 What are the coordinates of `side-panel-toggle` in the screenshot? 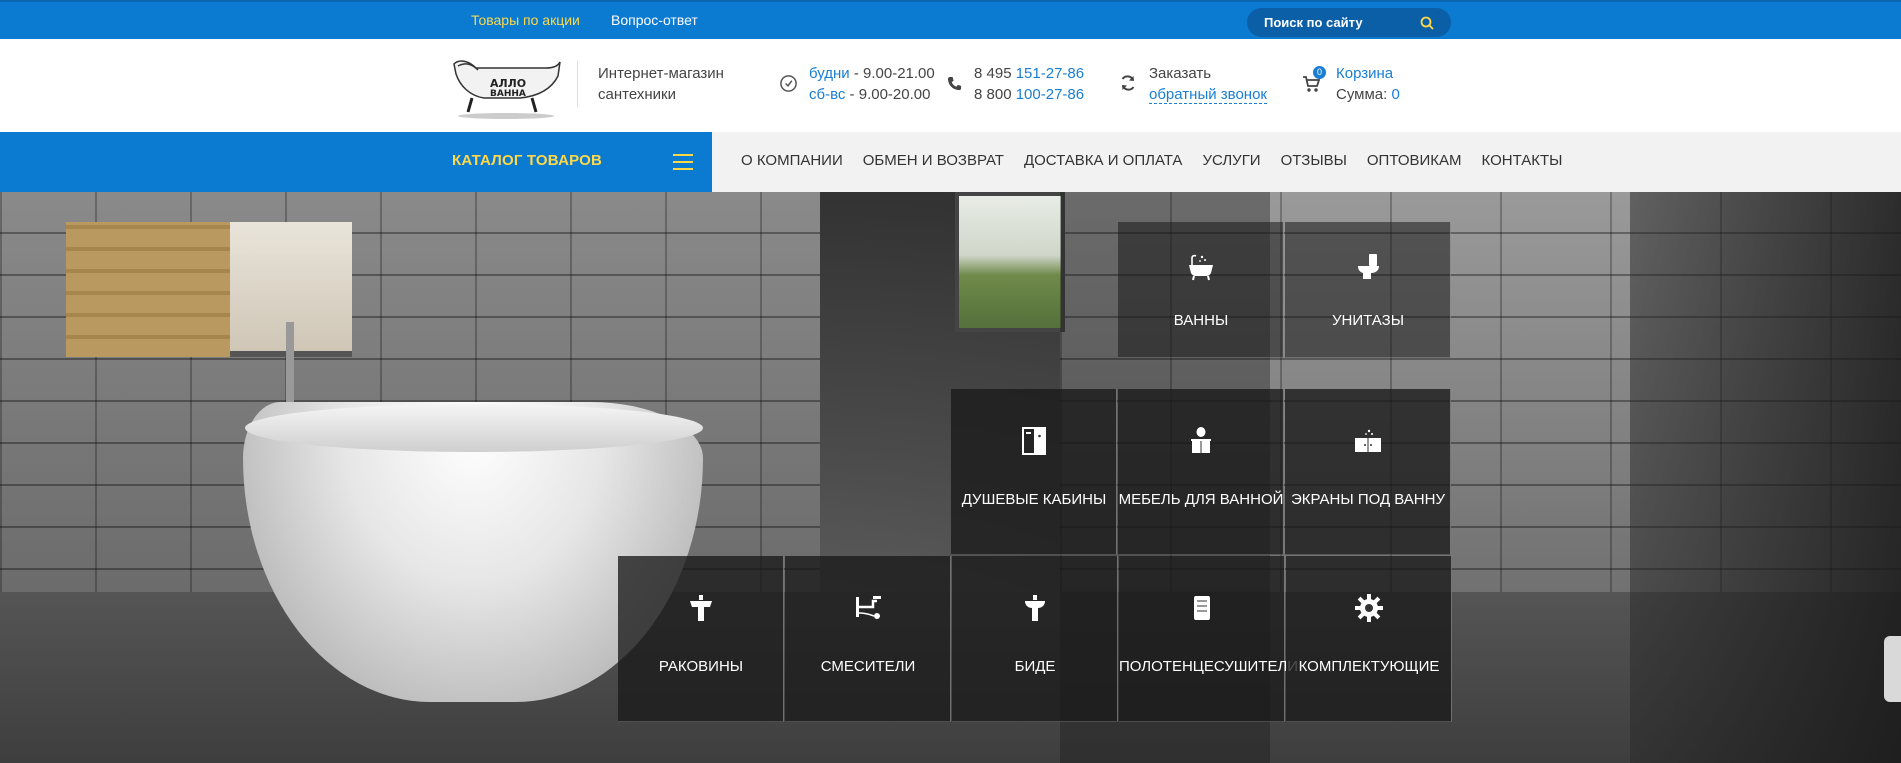 It's located at (1892, 669).